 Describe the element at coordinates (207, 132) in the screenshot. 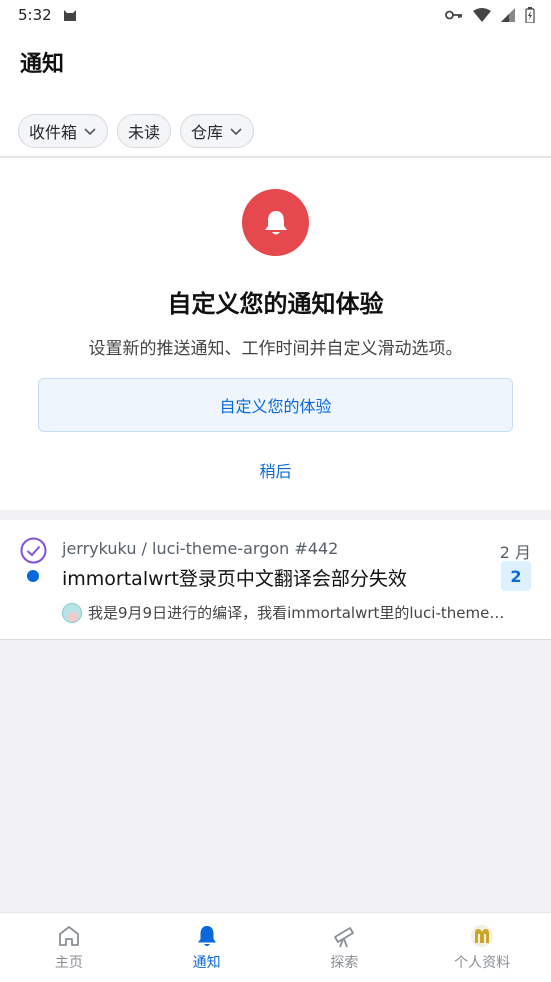

I see `filter-repo-label: 仓库` at that location.